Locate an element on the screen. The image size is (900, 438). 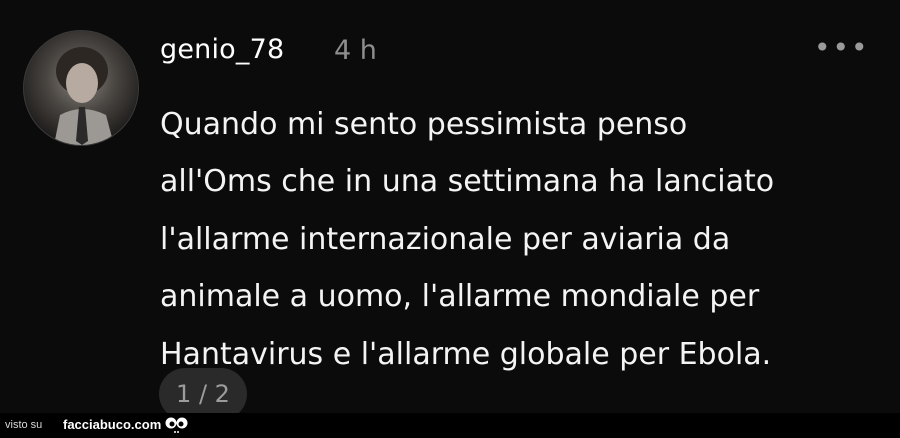
watermark-prefix: visto su is located at coordinates (24, 425).